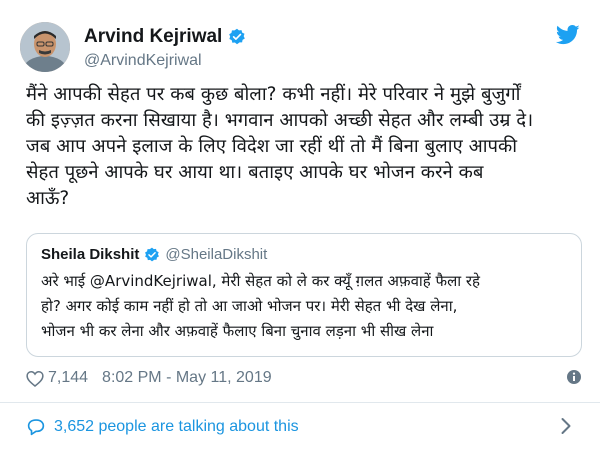 The width and height of the screenshot is (600, 450). Describe the element at coordinates (176, 427) in the screenshot. I see `talking-text: 3,652 people are talking about this` at that location.